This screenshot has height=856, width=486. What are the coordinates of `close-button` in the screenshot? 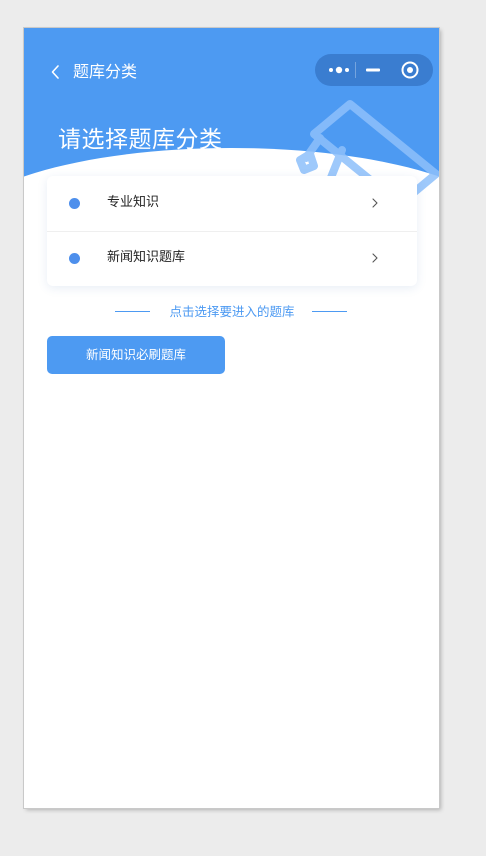 It's located at (411, 70).